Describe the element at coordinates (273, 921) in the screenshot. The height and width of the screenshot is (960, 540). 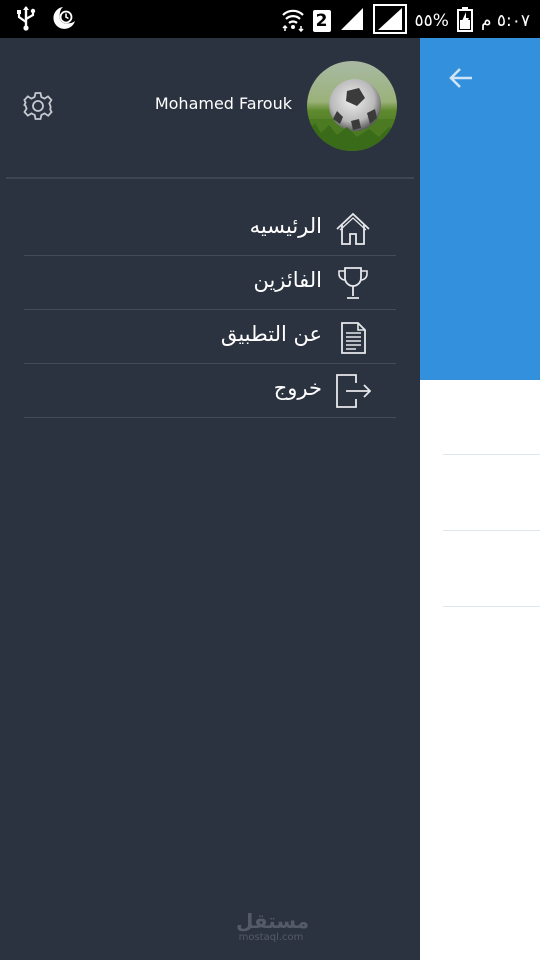
I see `watermark-text: مستقل` at that location.